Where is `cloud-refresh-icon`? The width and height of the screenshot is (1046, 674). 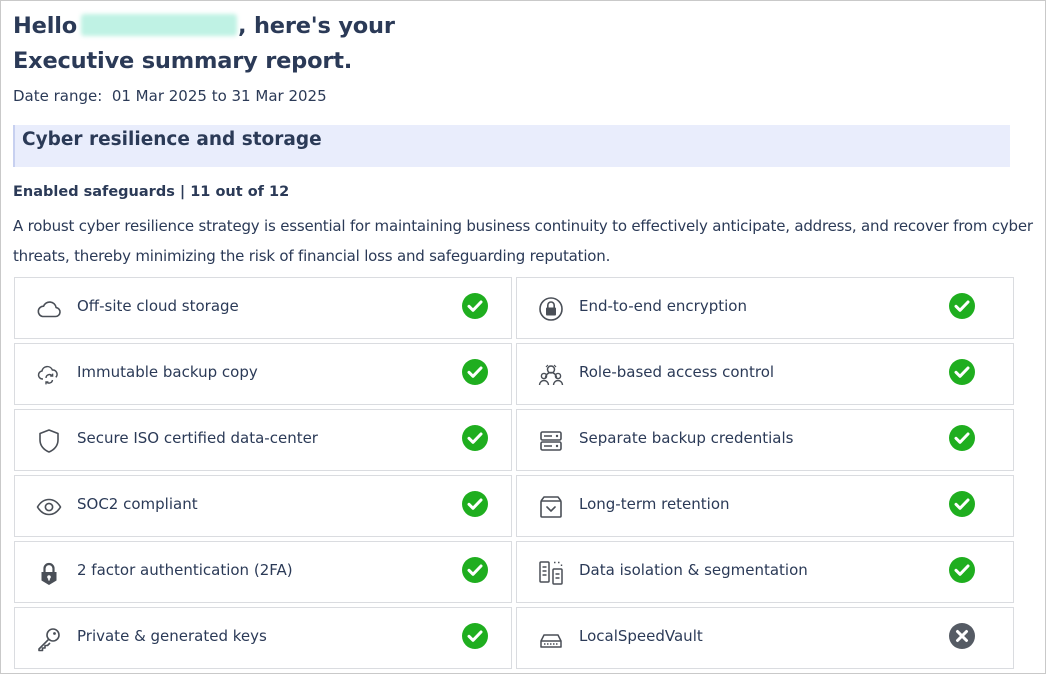 cloud-refresh-icon is located at coordinates (49, 375).